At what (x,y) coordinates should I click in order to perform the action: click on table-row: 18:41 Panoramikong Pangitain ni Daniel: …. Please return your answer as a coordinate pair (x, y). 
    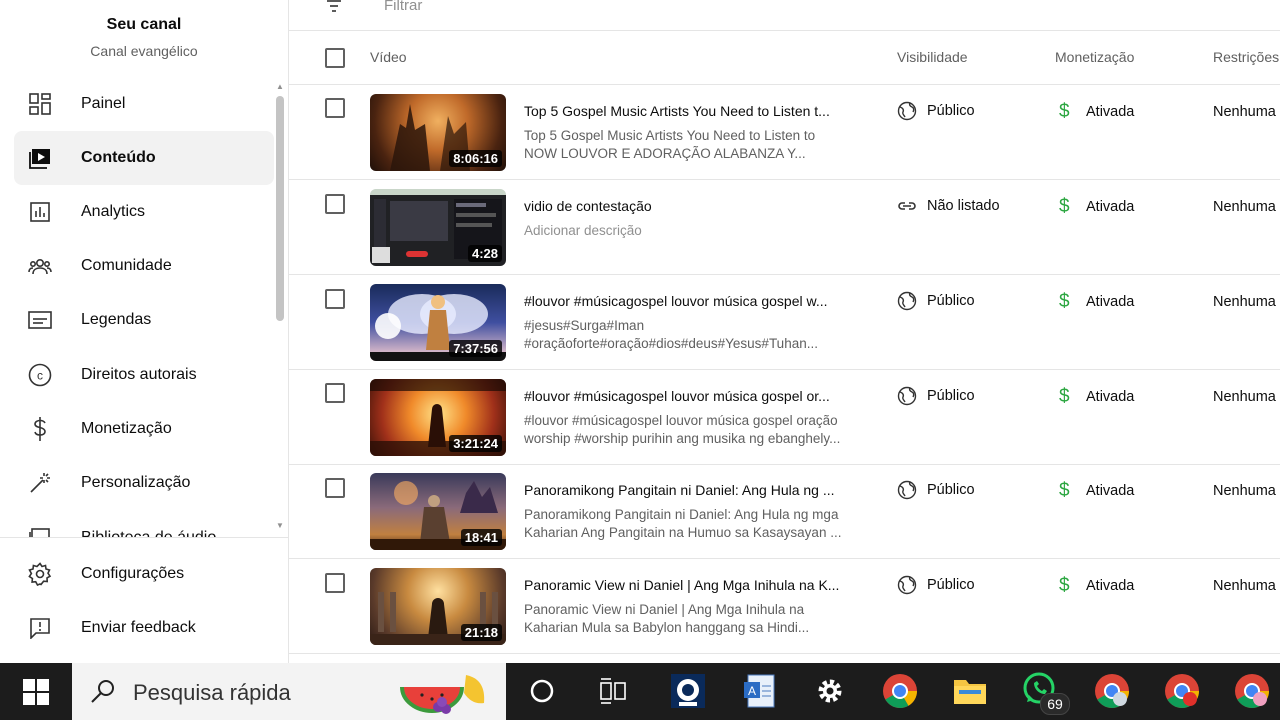
    Looking at the image, I should click on (784, 511).